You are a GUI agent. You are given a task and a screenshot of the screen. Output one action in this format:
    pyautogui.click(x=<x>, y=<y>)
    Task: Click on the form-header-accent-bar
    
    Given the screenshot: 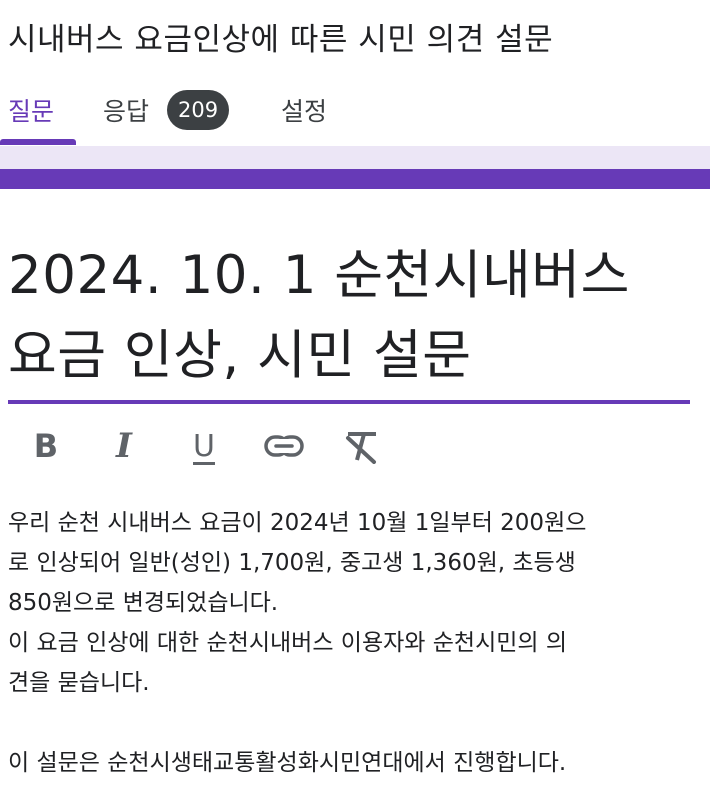 What is the action you would take?
    pyautogui.click(x=355, y=179)
    